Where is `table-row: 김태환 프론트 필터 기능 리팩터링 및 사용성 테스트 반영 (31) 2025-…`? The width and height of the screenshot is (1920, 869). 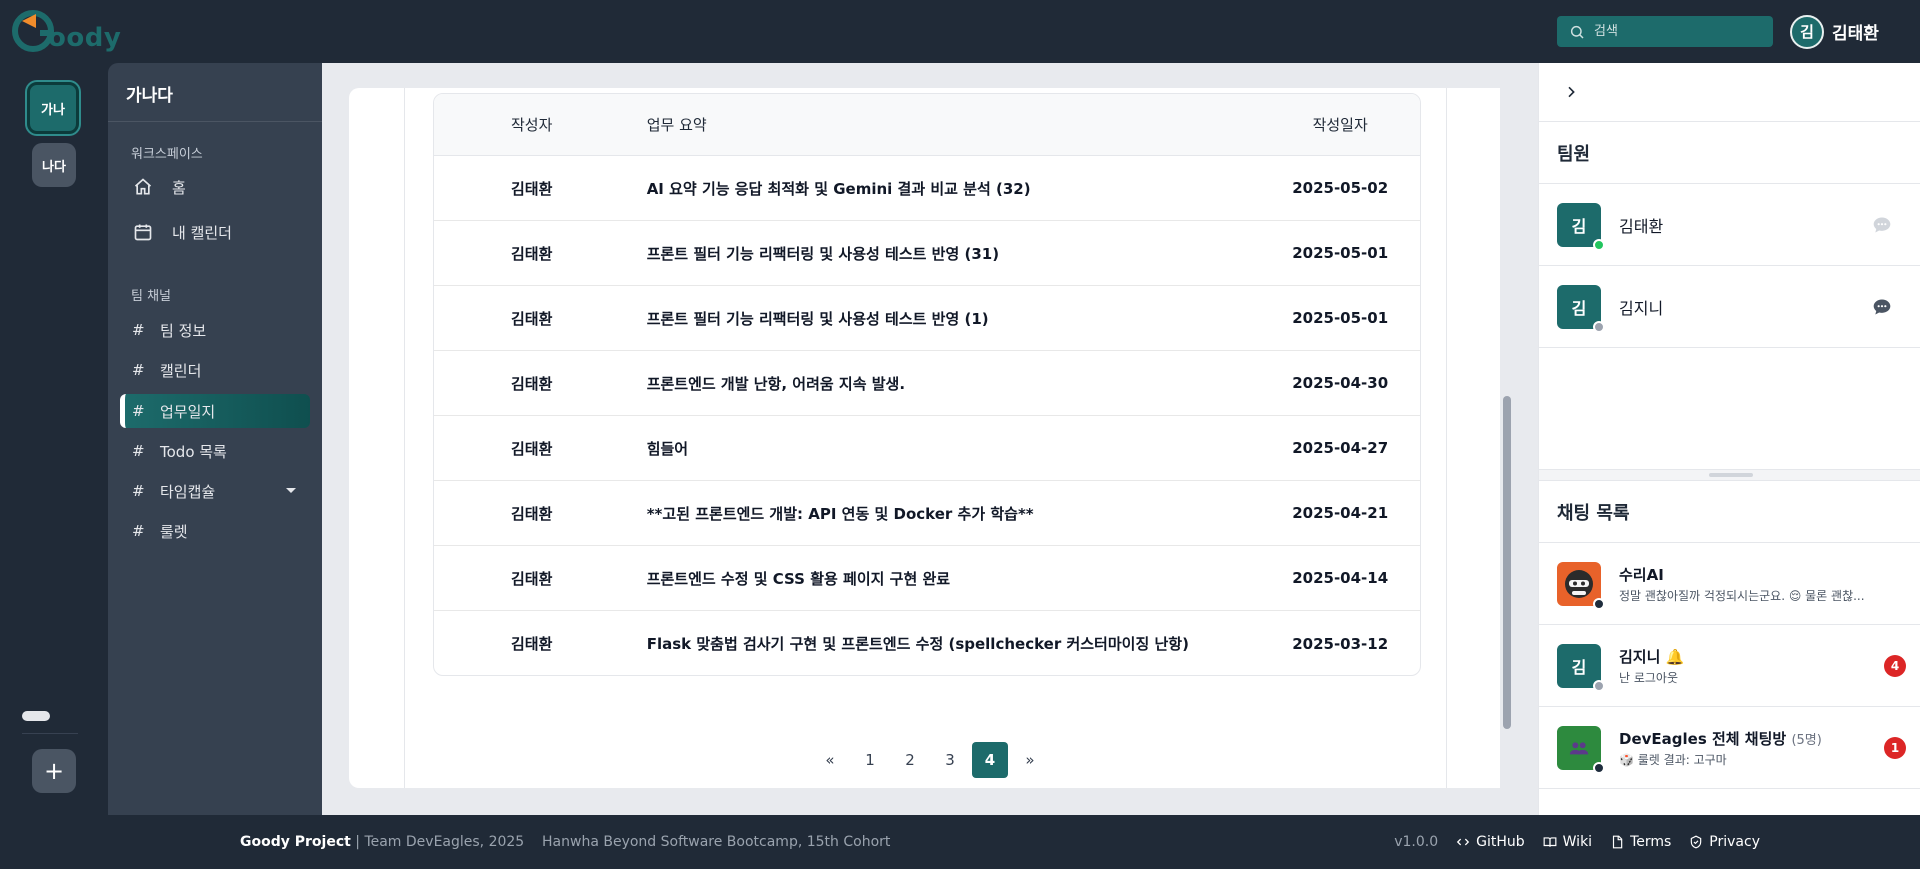 table-row: 김태환 프론트 필터 기능 리팩터링 및 사용성 테스트 반영 (31) 2025-… is located at coordinates (927, 253).